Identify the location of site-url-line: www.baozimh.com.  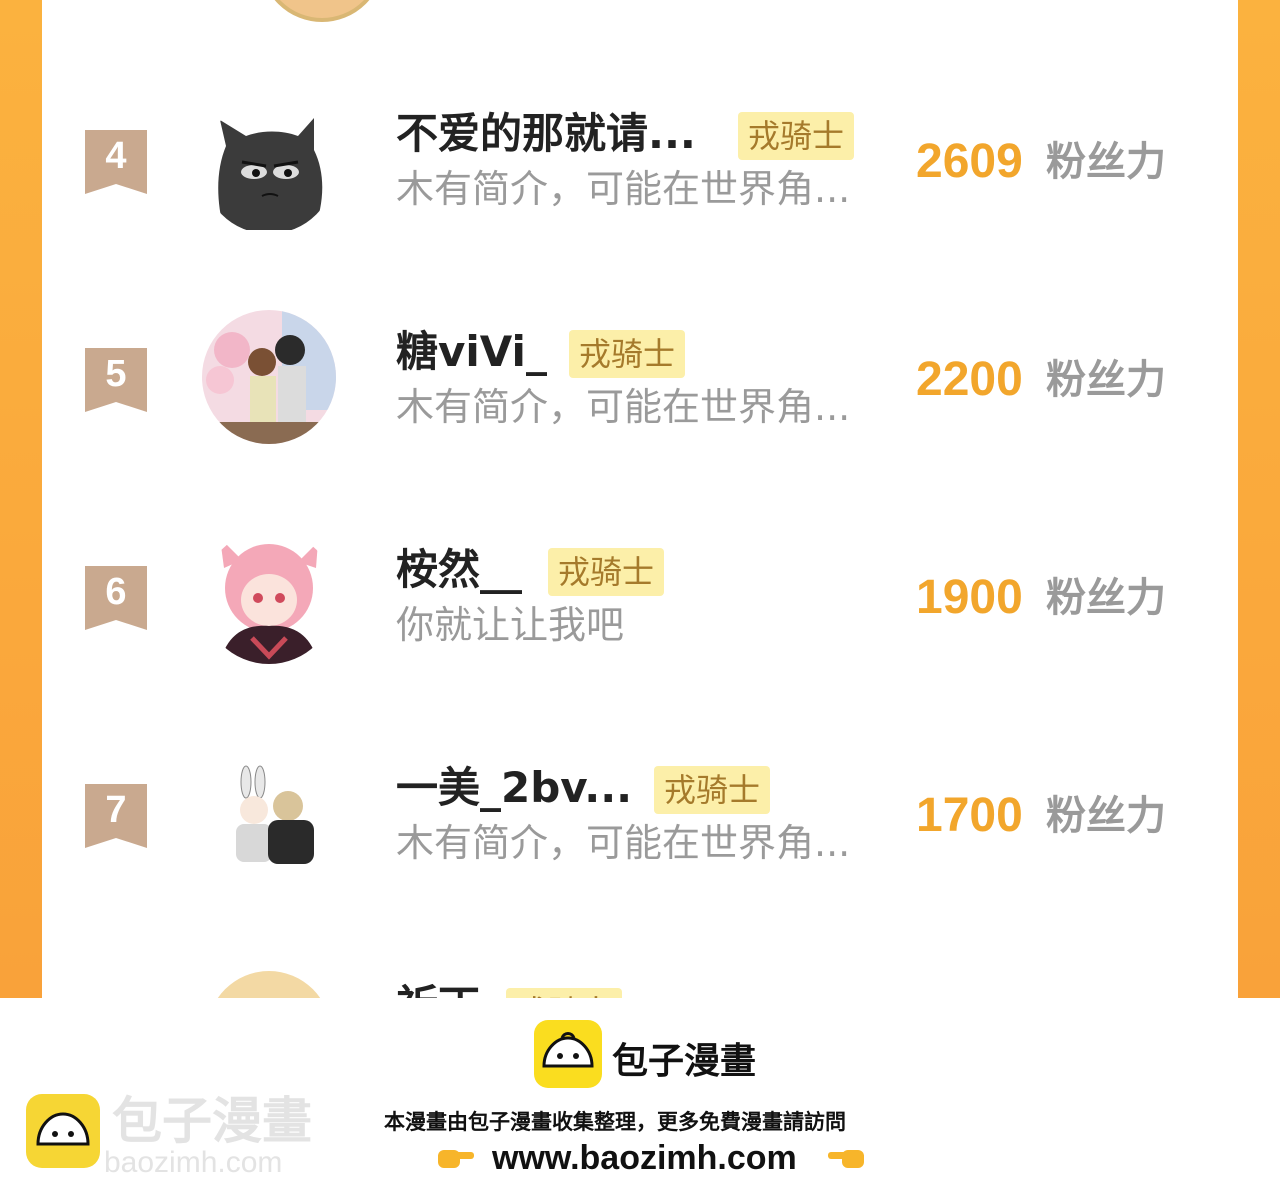
(651, 1158).